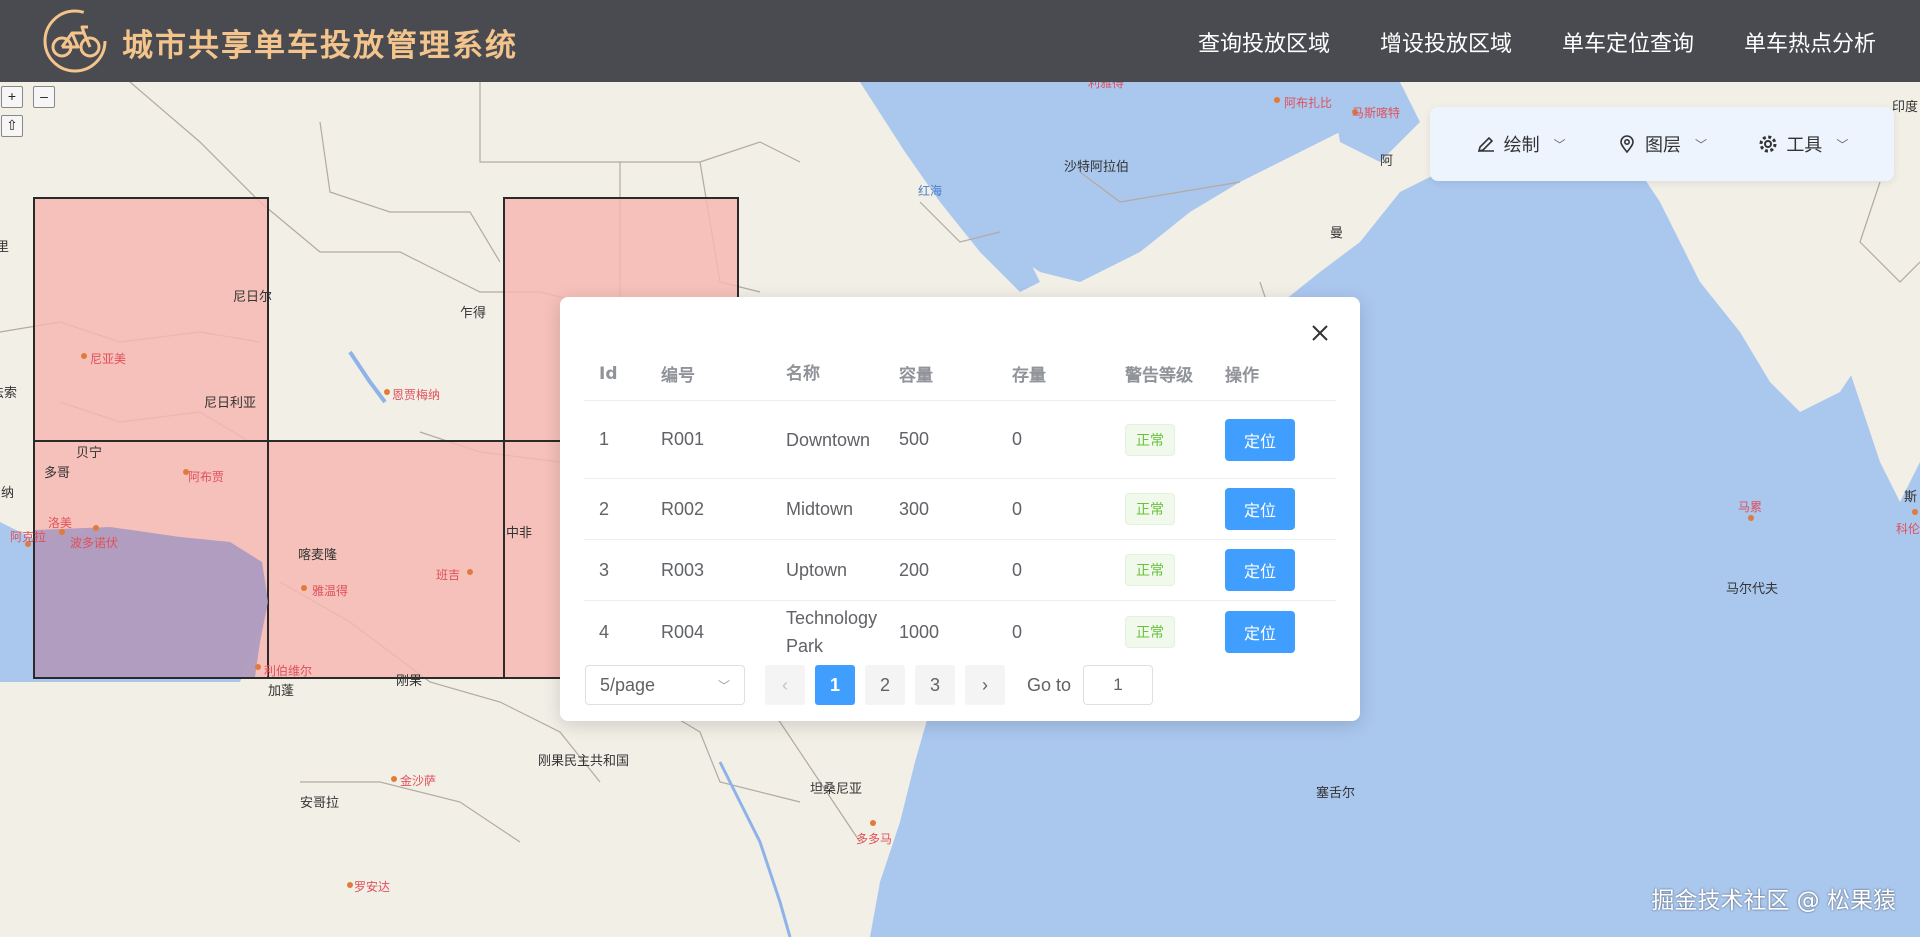  Describe the element at coordinates (1911, 497) in the screenshot. I see `map-label: 斯` at that location.